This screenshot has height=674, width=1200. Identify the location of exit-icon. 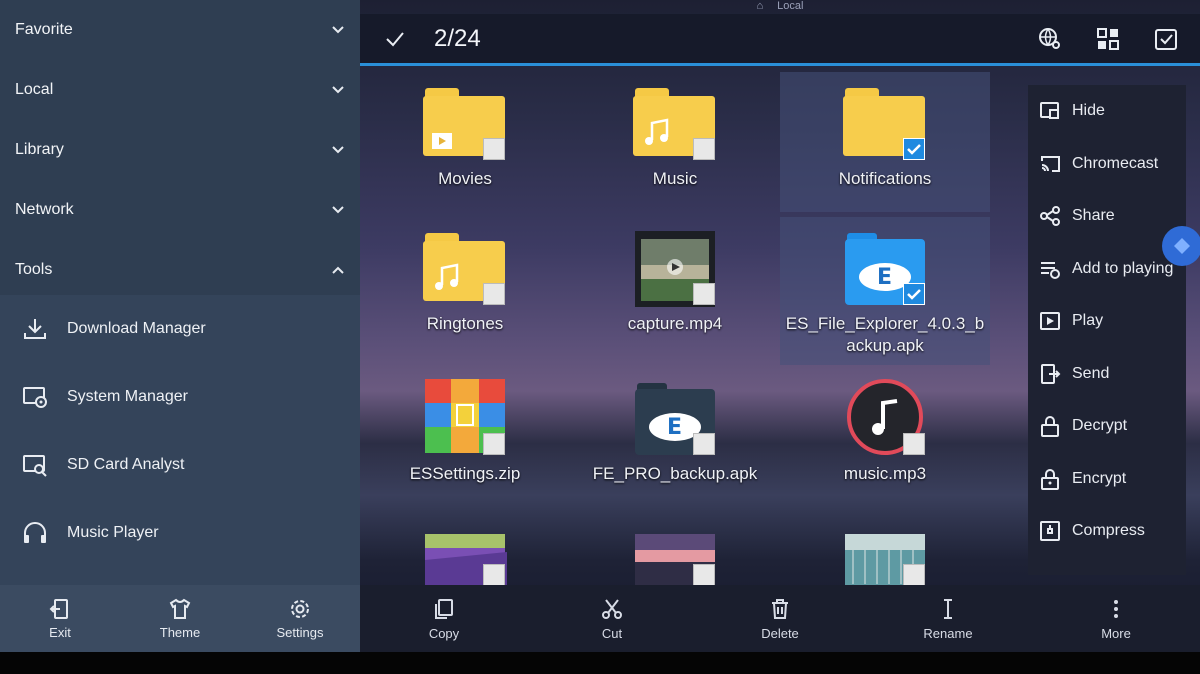
(58, 609).